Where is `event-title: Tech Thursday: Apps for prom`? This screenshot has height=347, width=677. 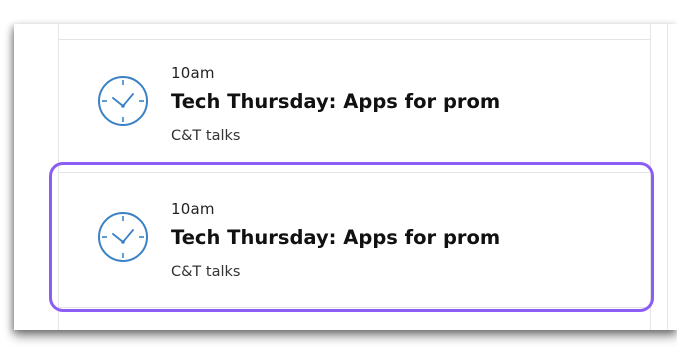
event-title: Tech Thursday: Apps for prom is located at coordinates (335, 101).